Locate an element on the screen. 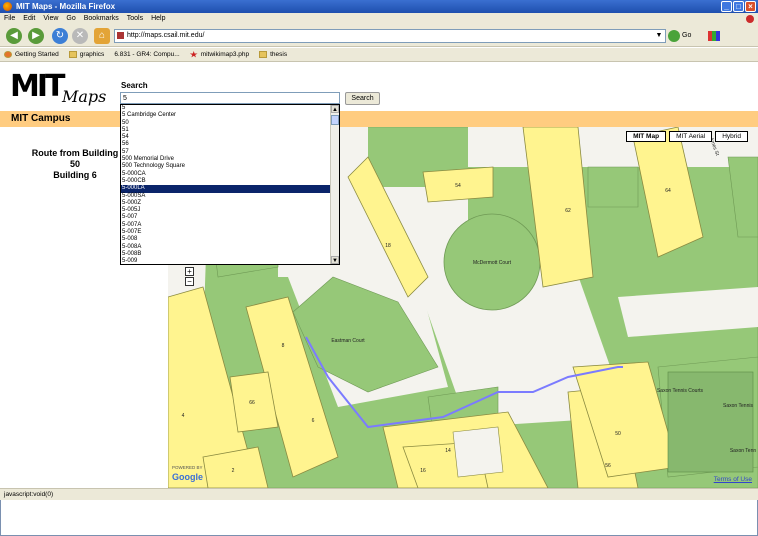 The image size is (758, 536). suggestion-item: 51 is located at coordinates (230, 130).